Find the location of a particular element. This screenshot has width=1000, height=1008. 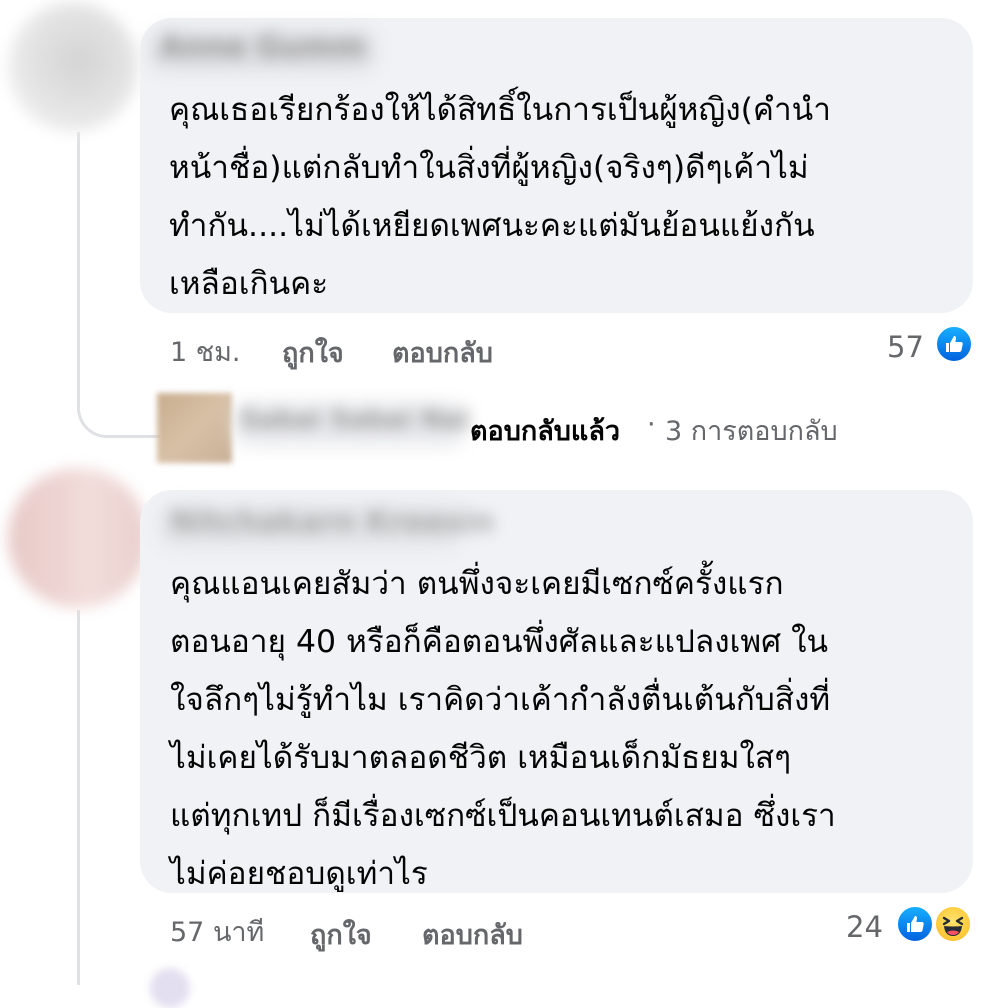

replies-count: 3 การตอบกลับ is located at coordinates (751, 430).